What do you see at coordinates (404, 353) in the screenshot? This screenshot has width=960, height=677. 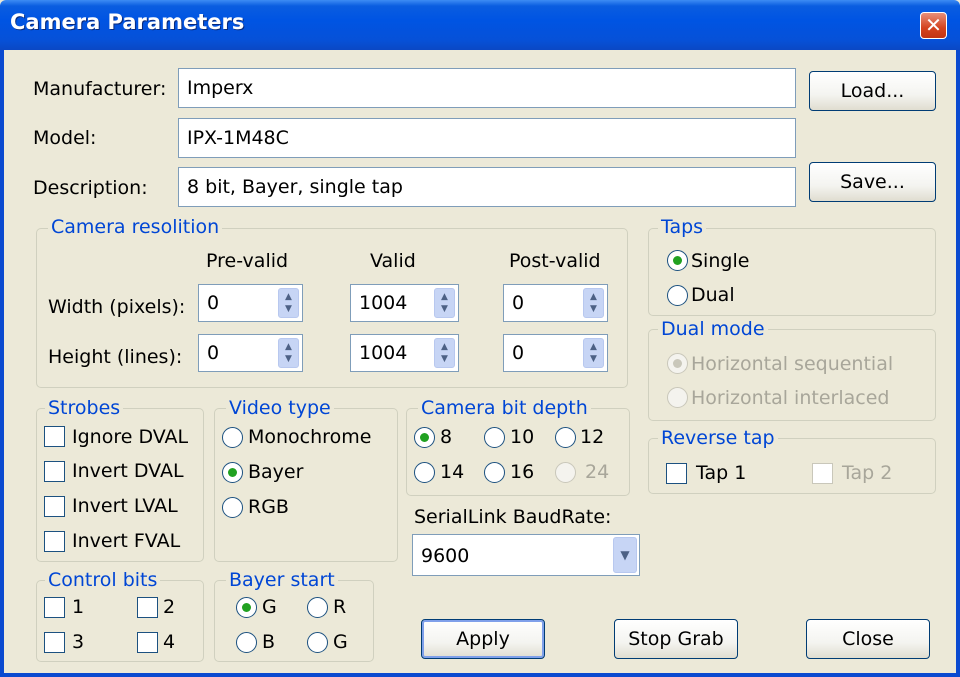 I see `height-valid-spinner: 1004 ▲ ▼` at bounding box center [404, 353].